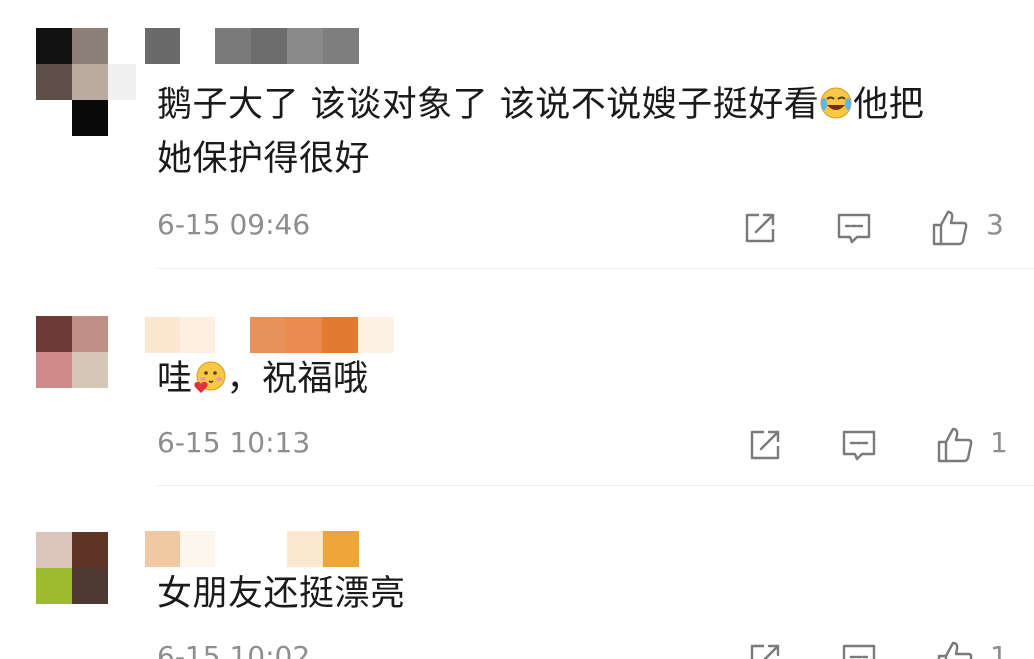 Image resolution: width=1034 pixels, height=659 pixels. I want to click on comment-text-line1-end: 他把, so click(889, 105).